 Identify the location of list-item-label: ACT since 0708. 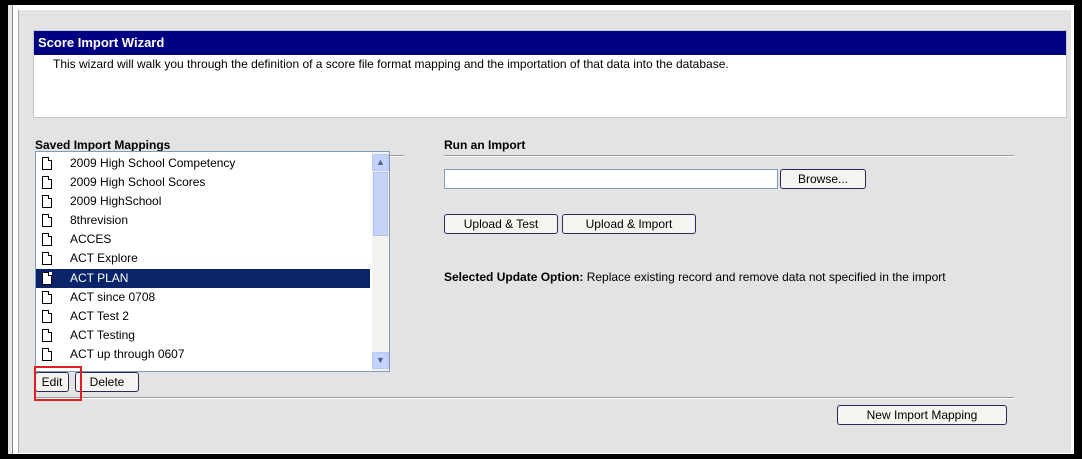
(113, 296).